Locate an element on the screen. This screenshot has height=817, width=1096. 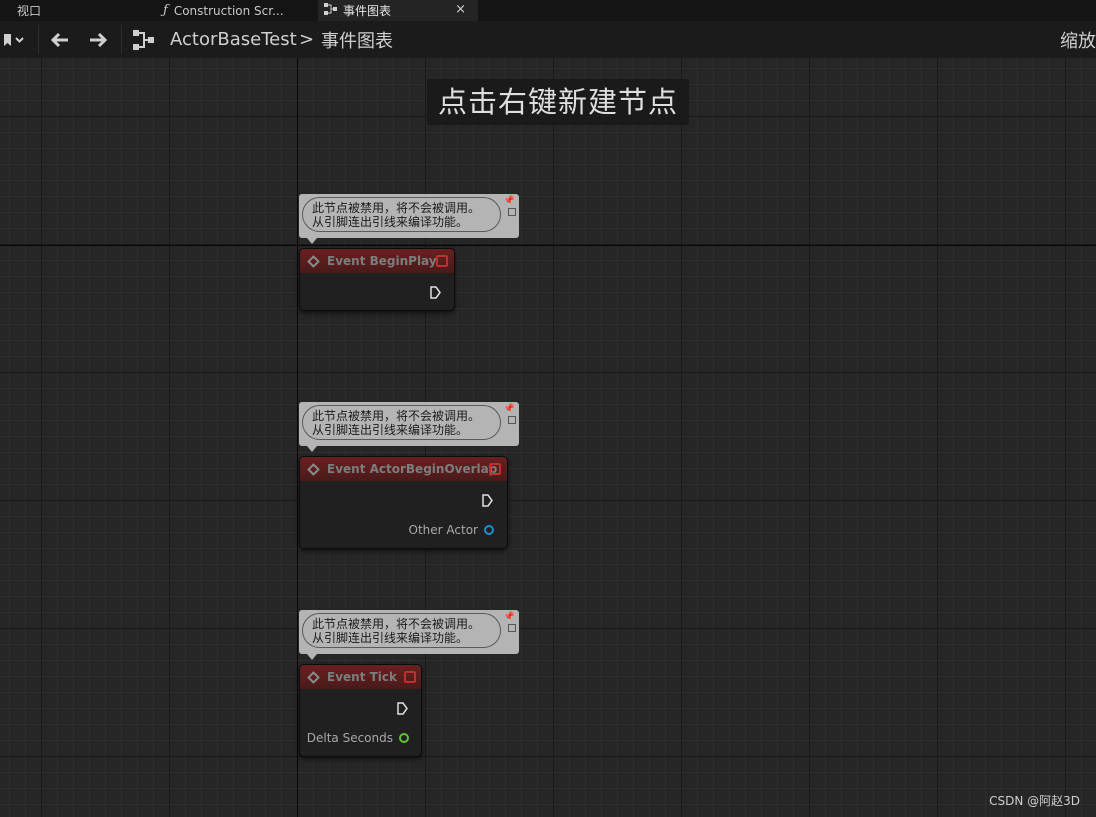
graph-origin-axis-vertical is located at coordinates (297, 437).